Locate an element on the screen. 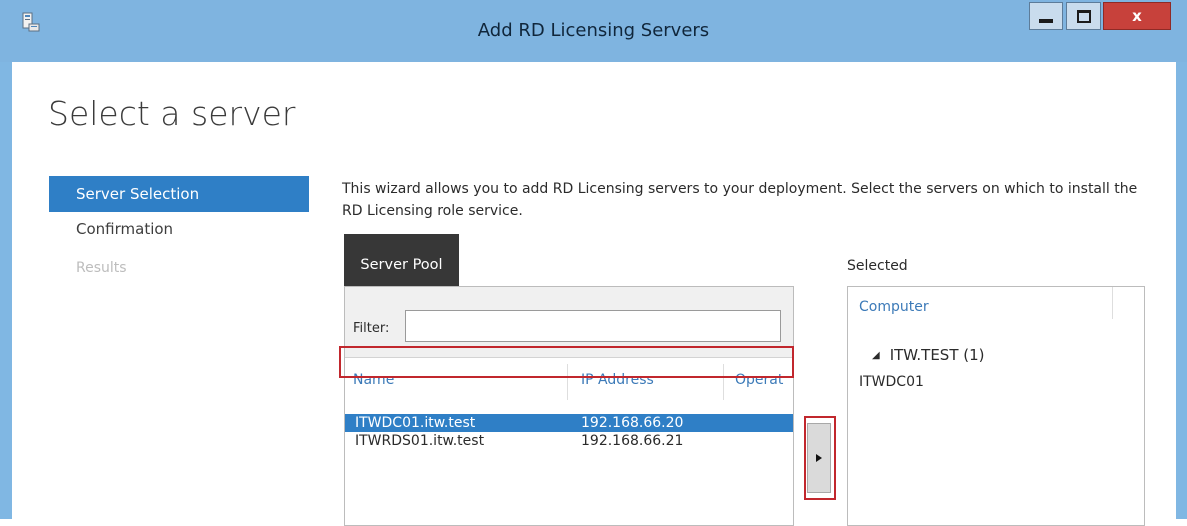 The height and width of the screenshot is (526, 1187). close-icon: x is located at coordinates (1137, 16).